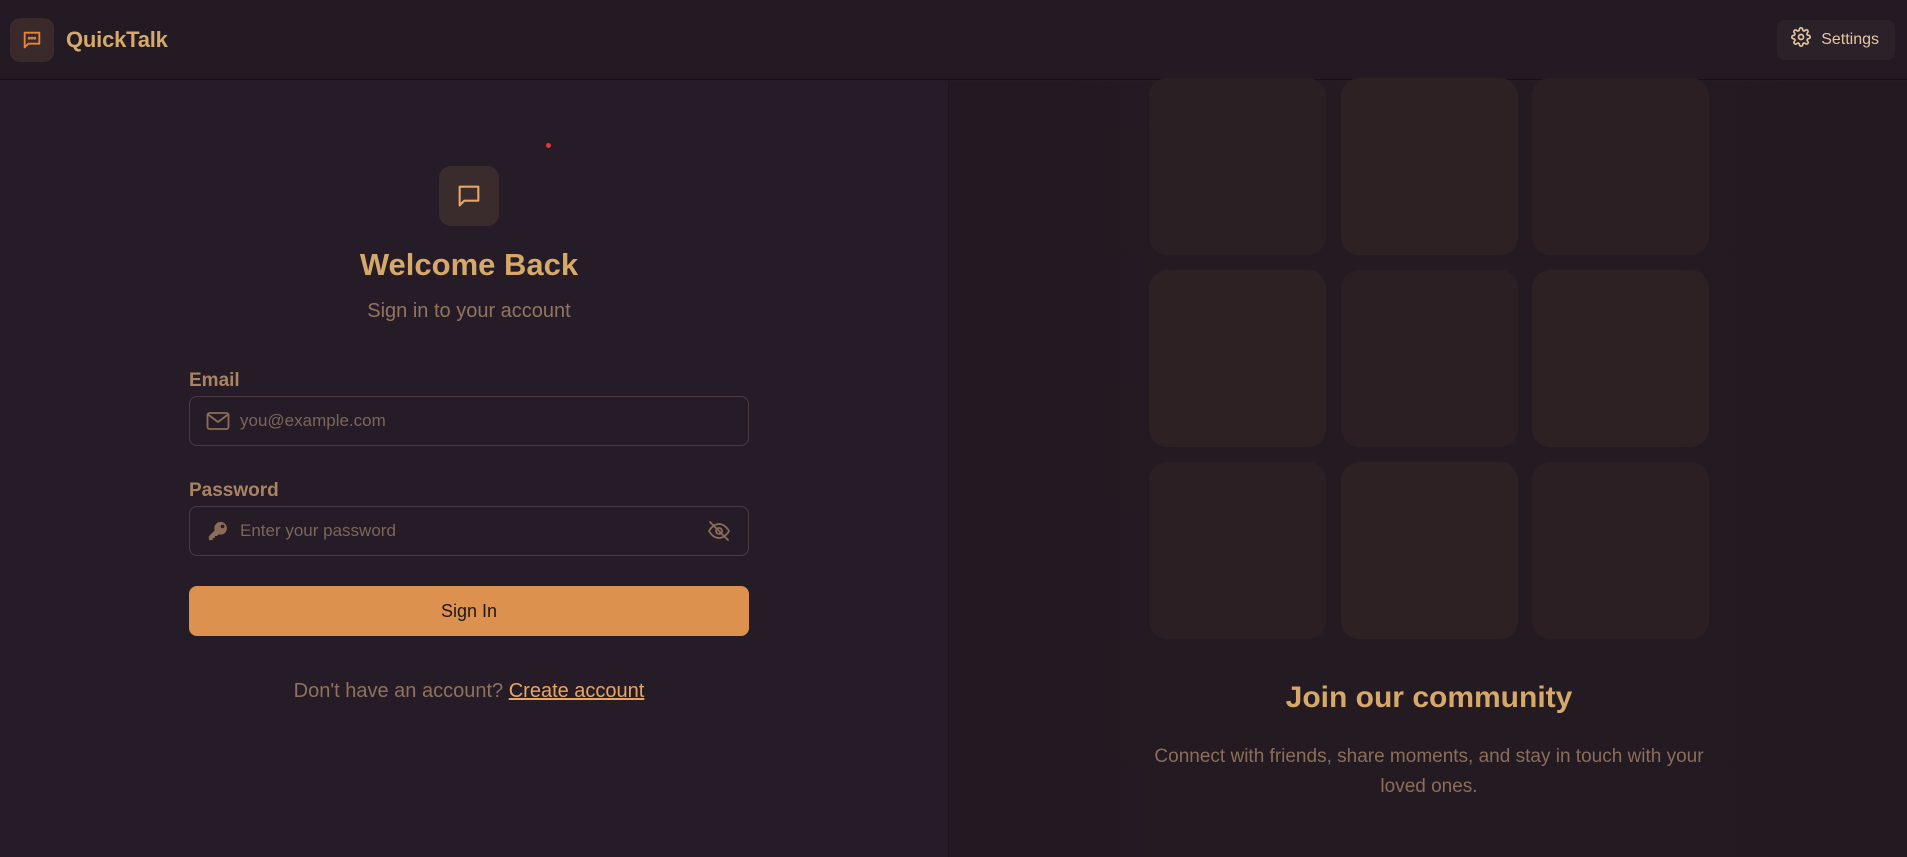  I want to click on create-account-link: Create account, so click(577, 691).